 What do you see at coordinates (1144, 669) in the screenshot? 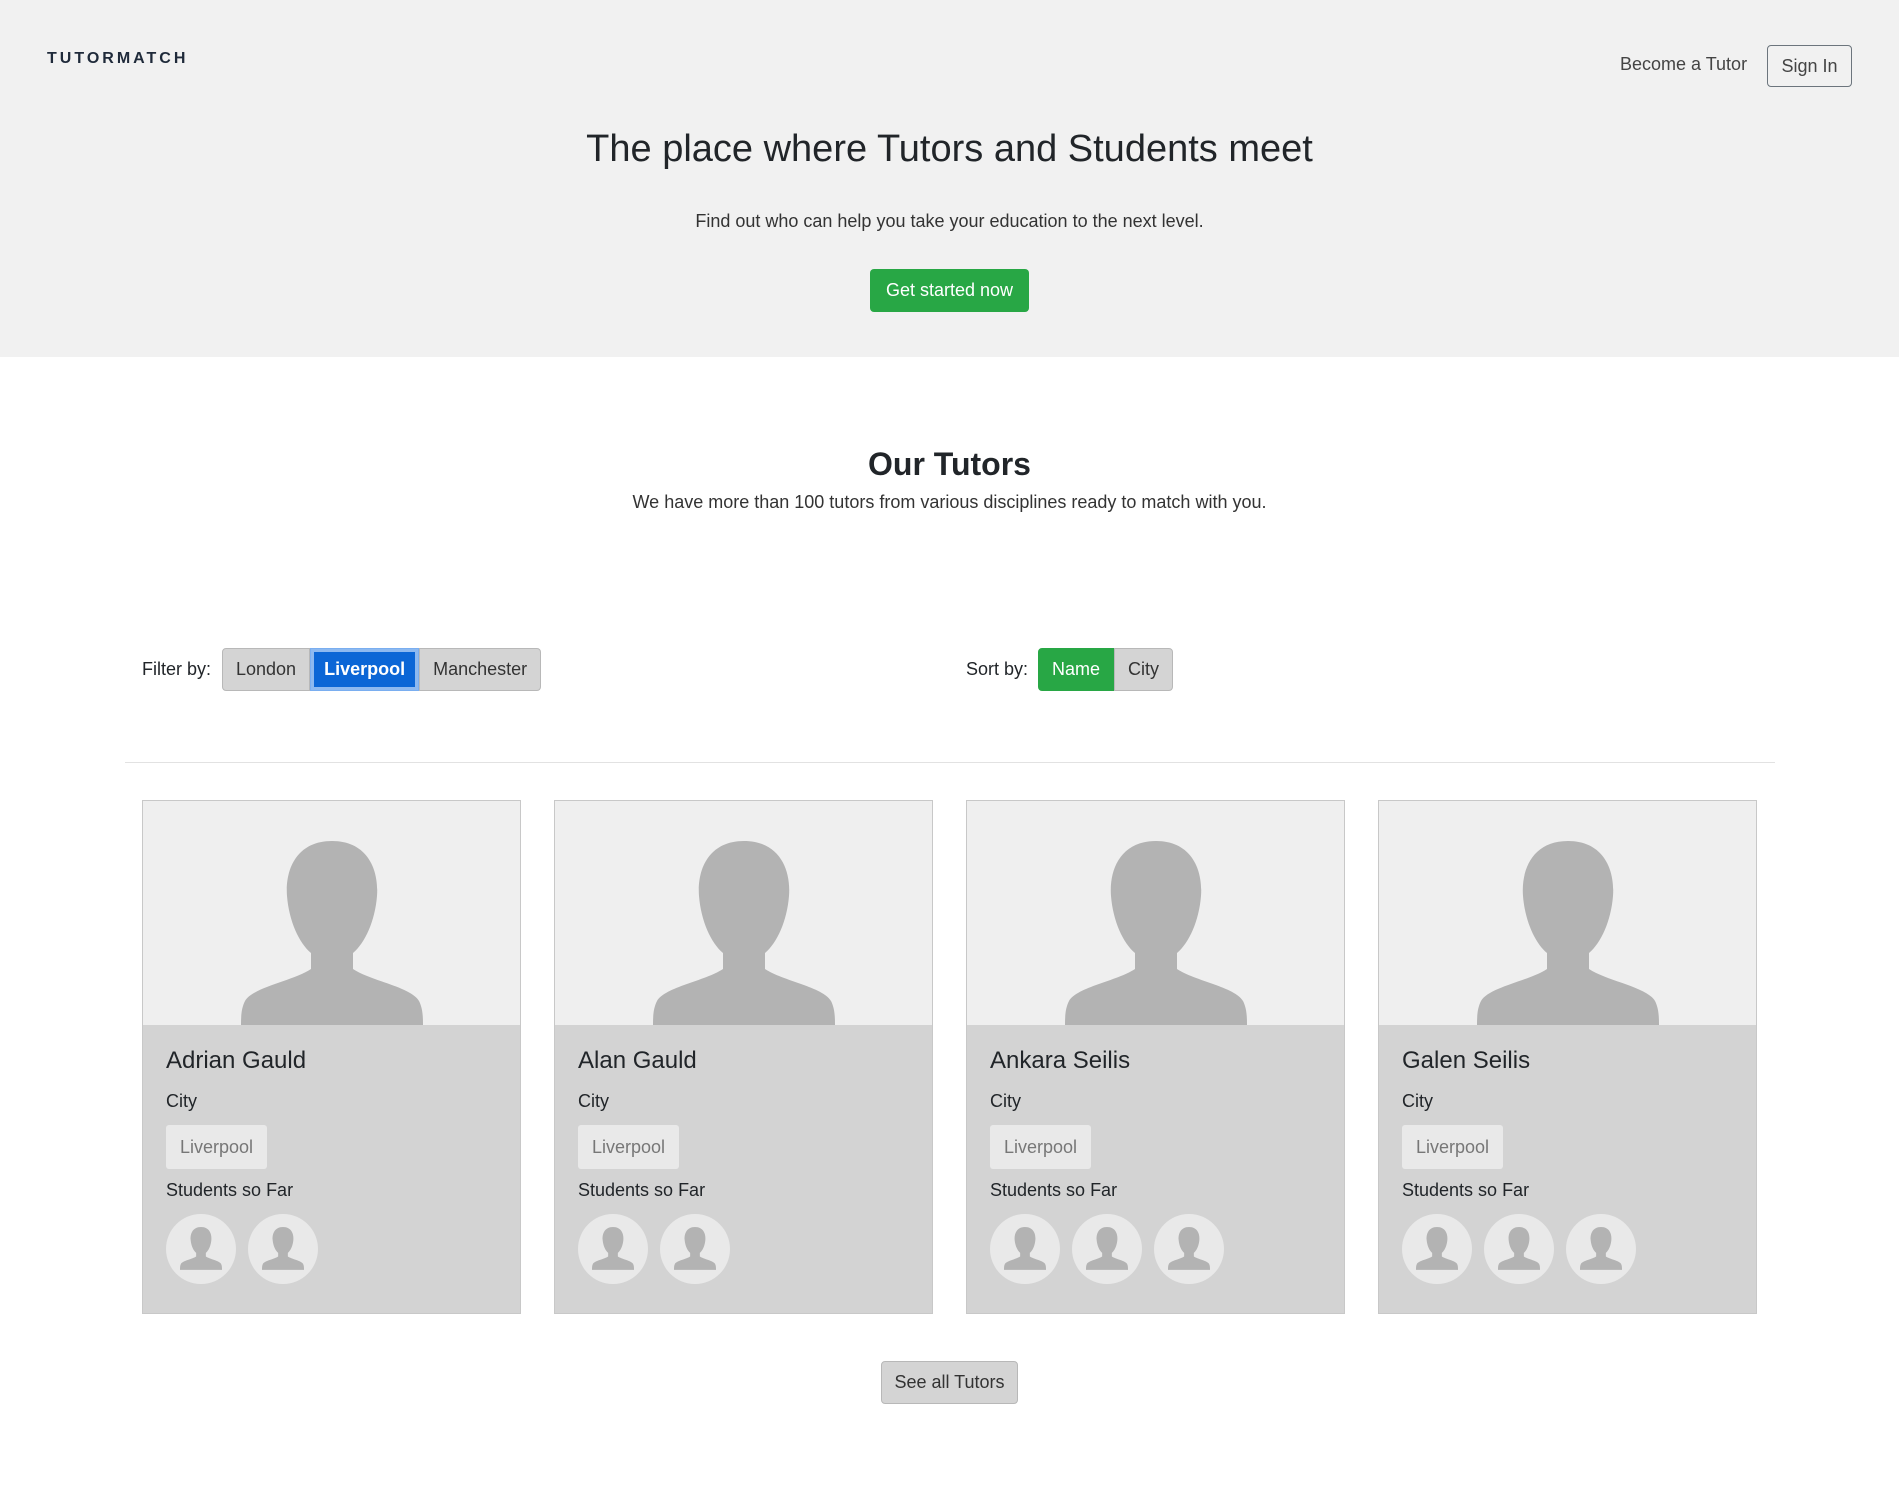
I see `sort-city-button: City` at bounding box center [1144, 669].